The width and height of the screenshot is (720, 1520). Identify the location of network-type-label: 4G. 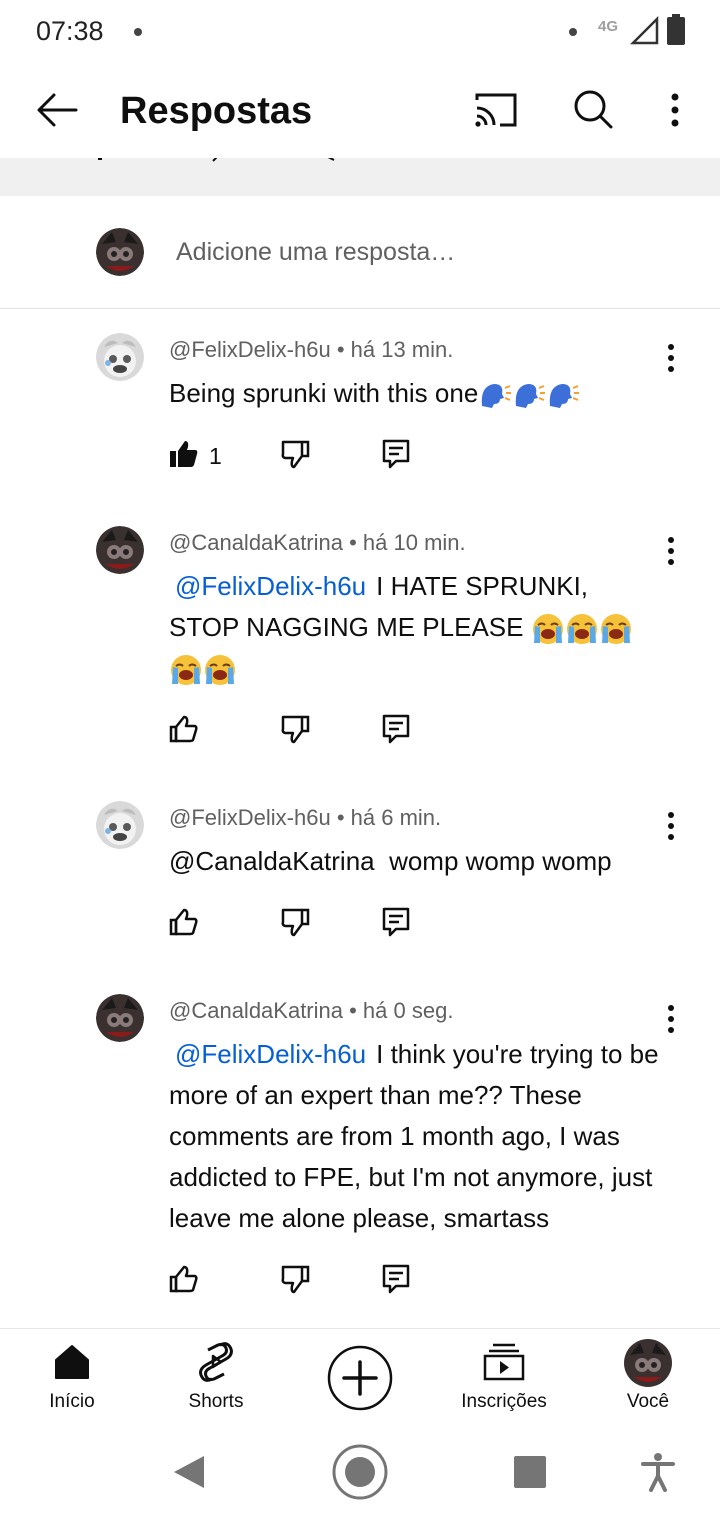
(608, 26).